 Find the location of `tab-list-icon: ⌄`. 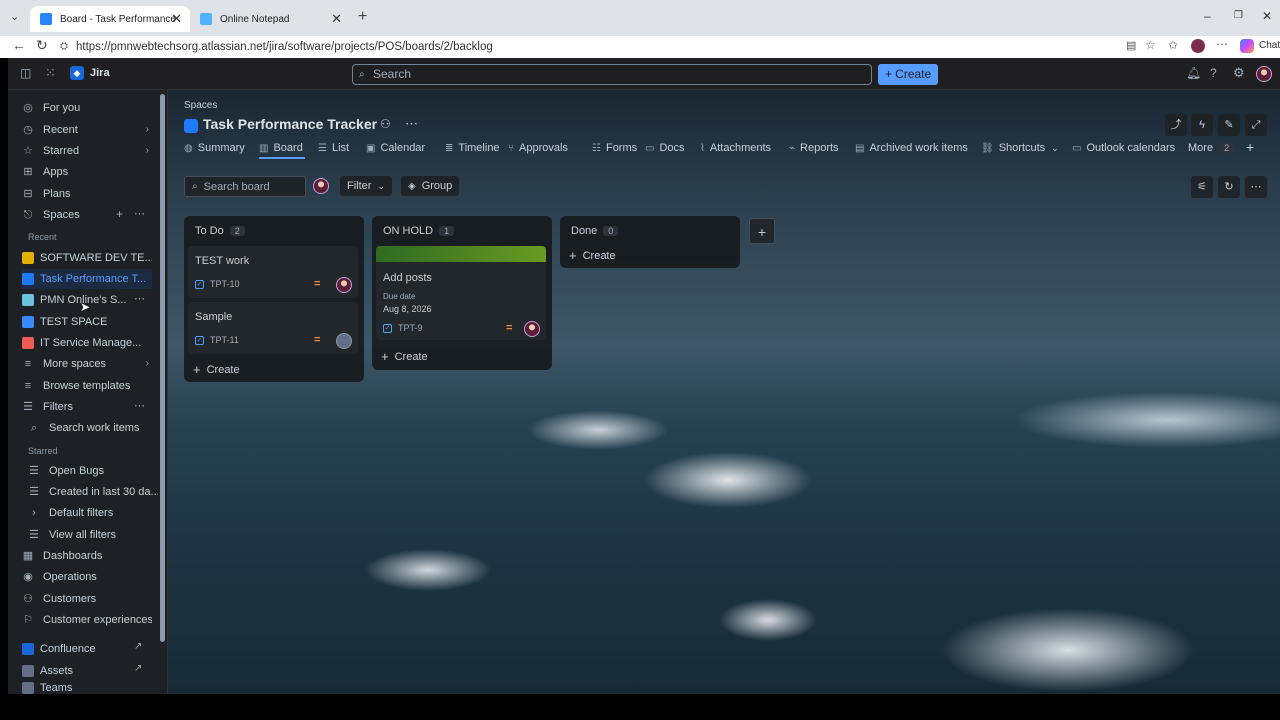

tab-list-icon: ⌄ is located at coordinates (14, 16).